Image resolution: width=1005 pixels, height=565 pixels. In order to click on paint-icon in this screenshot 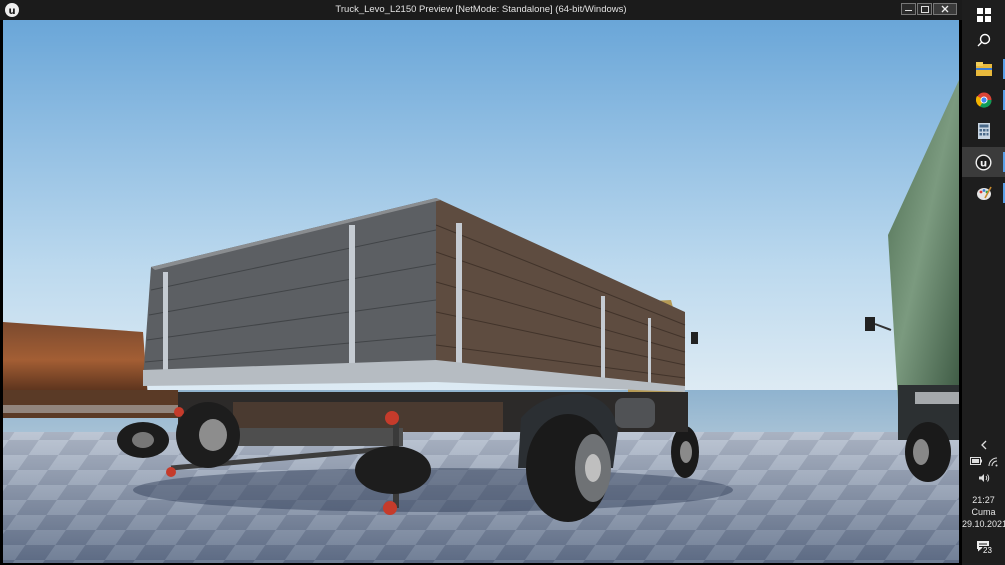, I will do `click(984, 193)`.